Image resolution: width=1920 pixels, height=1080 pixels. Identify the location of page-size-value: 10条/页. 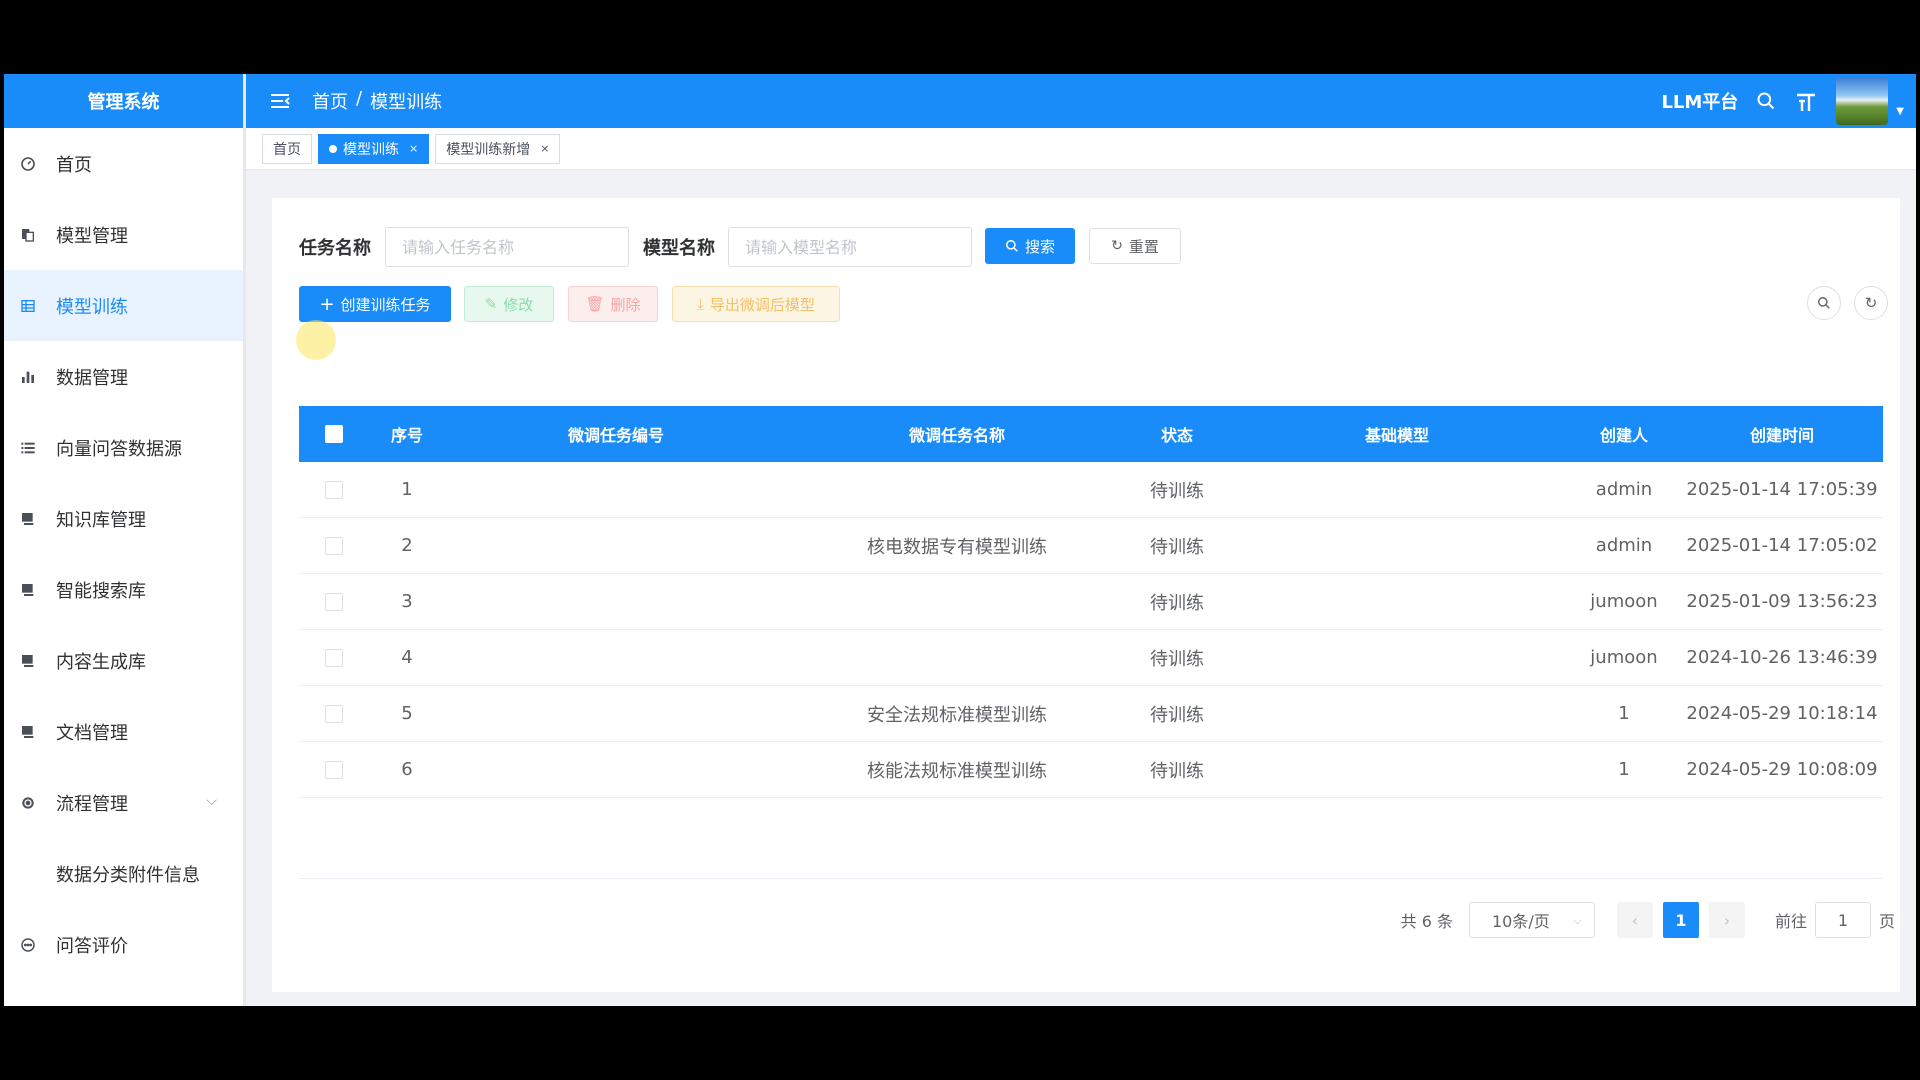
(1520, 921).